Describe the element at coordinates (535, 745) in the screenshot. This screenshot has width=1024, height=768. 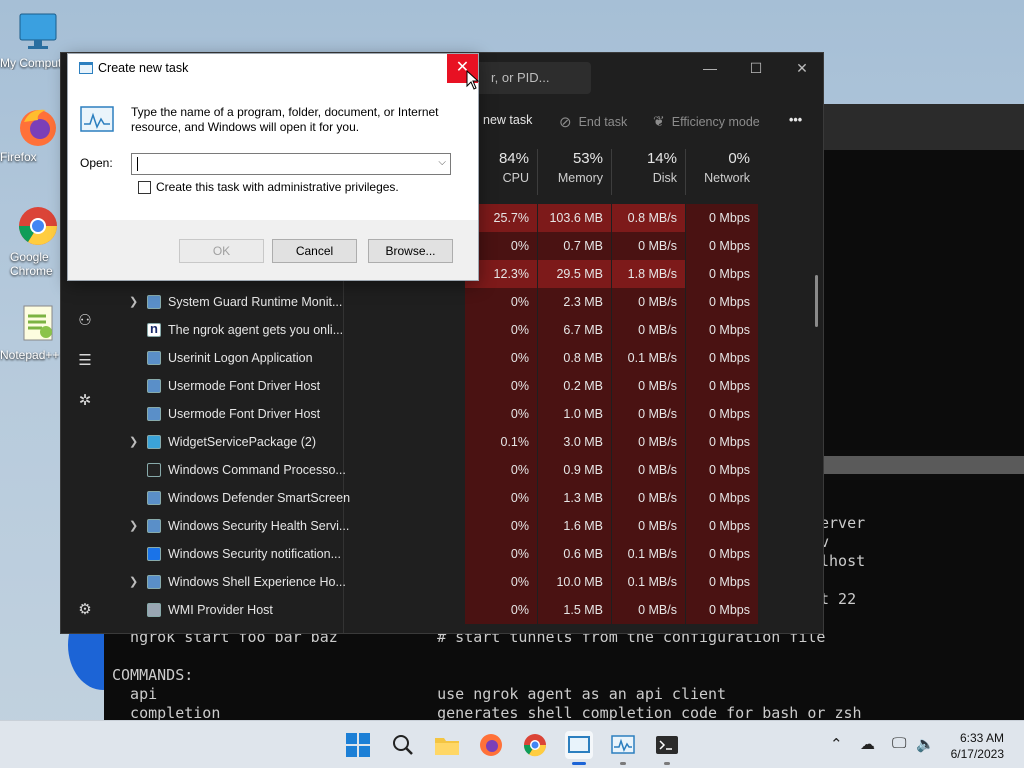
I see `chrome-taskbar-icon` at that location.